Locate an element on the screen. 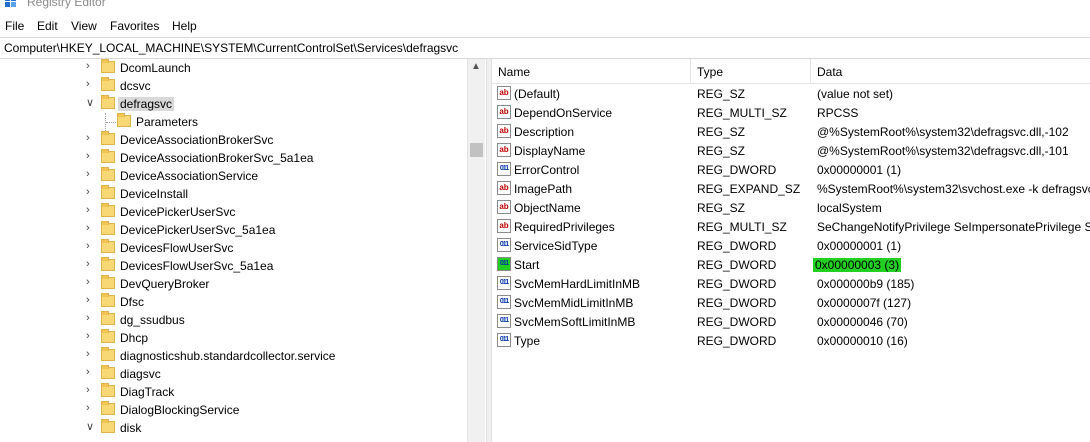 The height and width of the screenshot is (442, 1090). column-header-name: Name is located at coordinates (514, 72).